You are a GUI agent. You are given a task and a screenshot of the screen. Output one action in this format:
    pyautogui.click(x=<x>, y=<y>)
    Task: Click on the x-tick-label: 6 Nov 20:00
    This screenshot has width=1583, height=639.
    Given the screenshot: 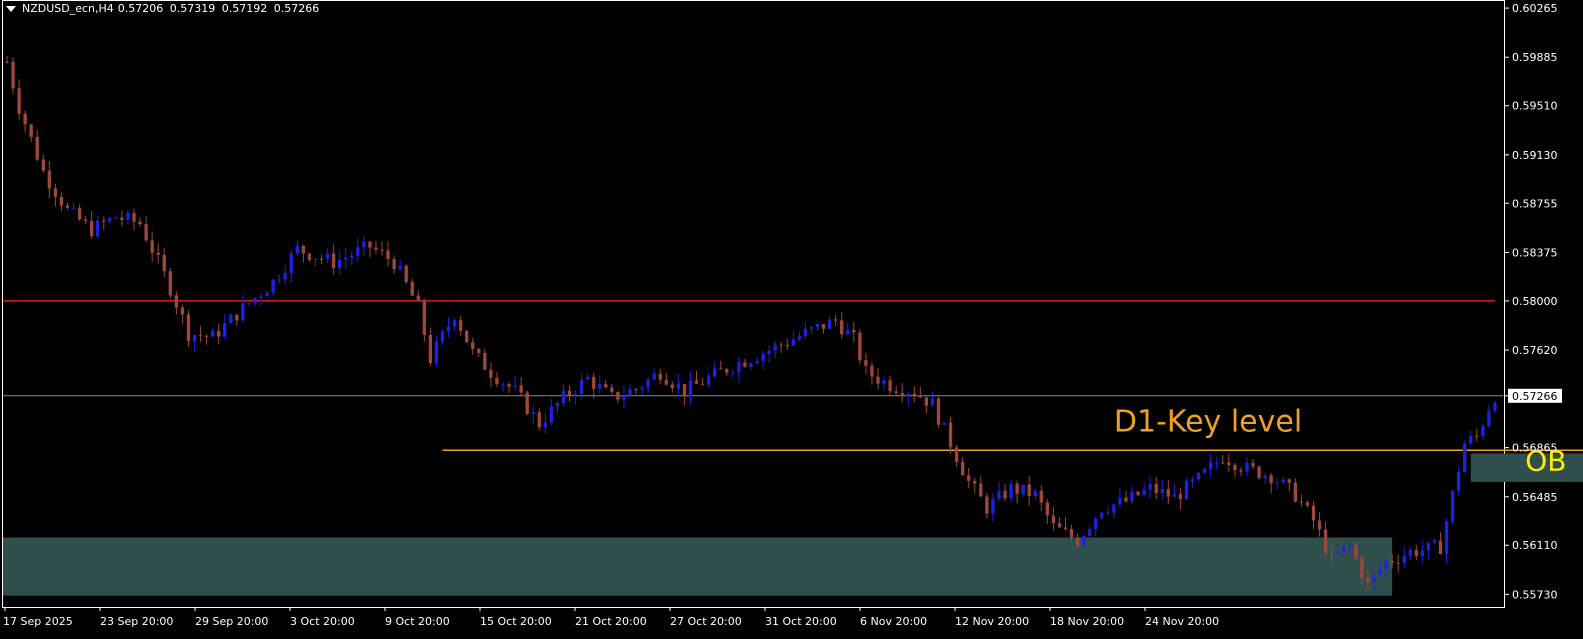 What is the action you would take?
    pyautogui.click(x=893, y=621)
    